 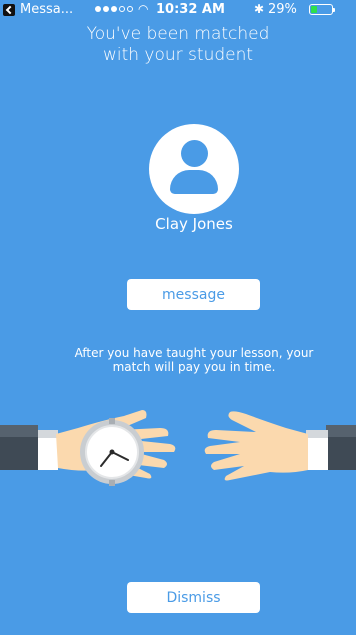 I want to click on wifi-icon: ◠, so click(x=143, y=9).